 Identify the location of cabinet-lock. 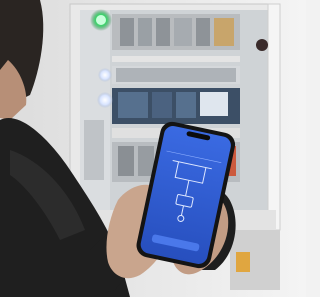
(262, 45).